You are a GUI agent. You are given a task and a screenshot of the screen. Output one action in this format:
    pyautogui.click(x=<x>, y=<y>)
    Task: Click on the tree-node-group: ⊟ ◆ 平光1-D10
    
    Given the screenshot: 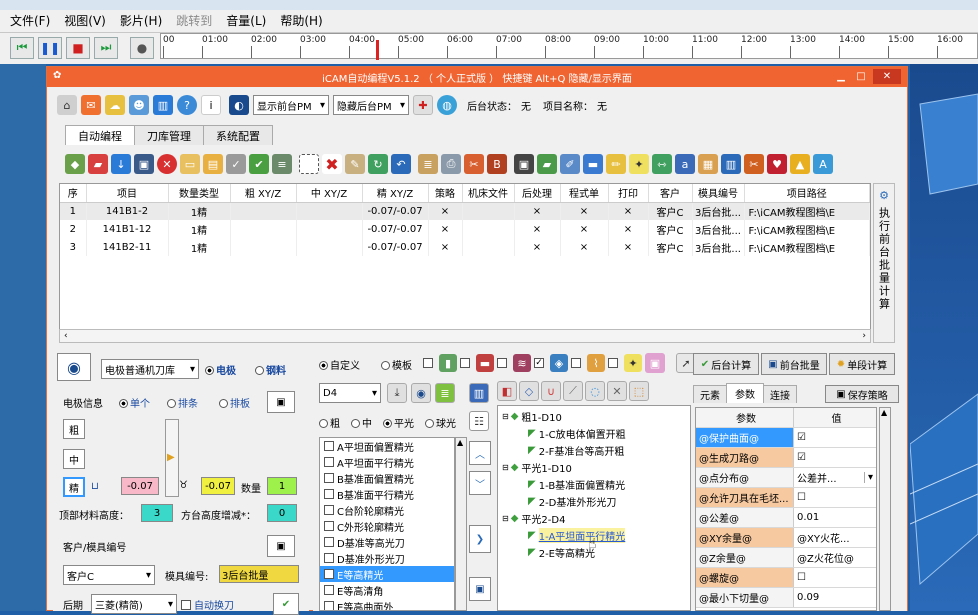 What is the action you would take?
    pyautogui.click(x=594, y=467)
    